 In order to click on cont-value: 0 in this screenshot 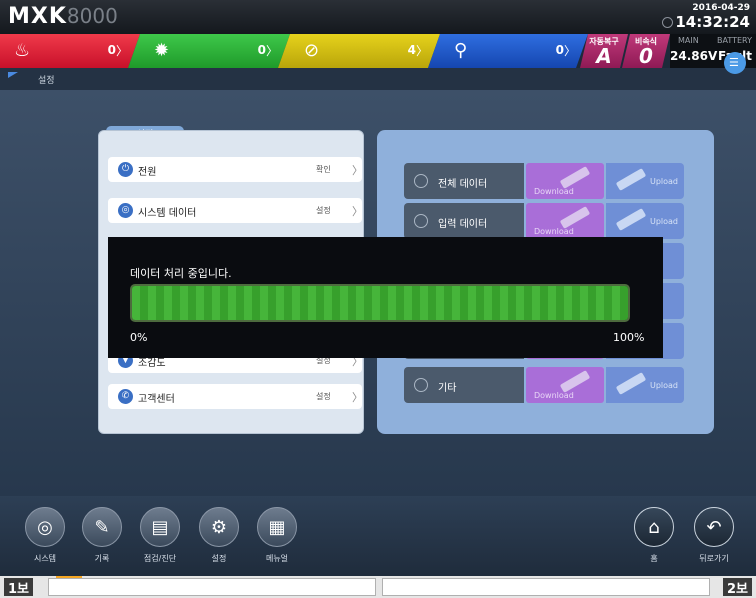, I will do `click(646, 56)`.